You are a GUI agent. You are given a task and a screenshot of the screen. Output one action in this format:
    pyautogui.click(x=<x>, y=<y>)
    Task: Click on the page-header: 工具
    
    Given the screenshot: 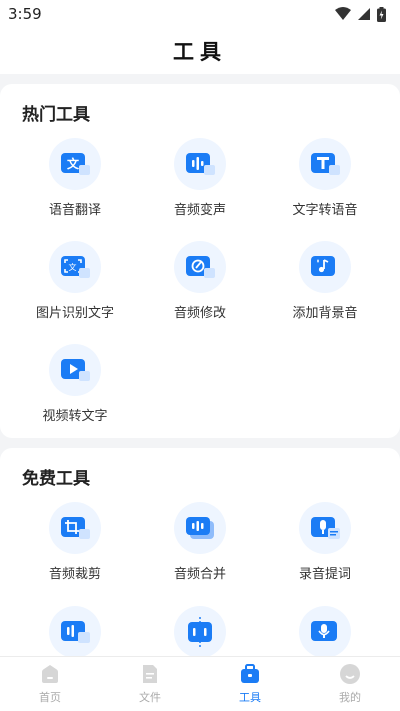 What is the action you would take?
    pyautogui.click(x=200, y=51)
    